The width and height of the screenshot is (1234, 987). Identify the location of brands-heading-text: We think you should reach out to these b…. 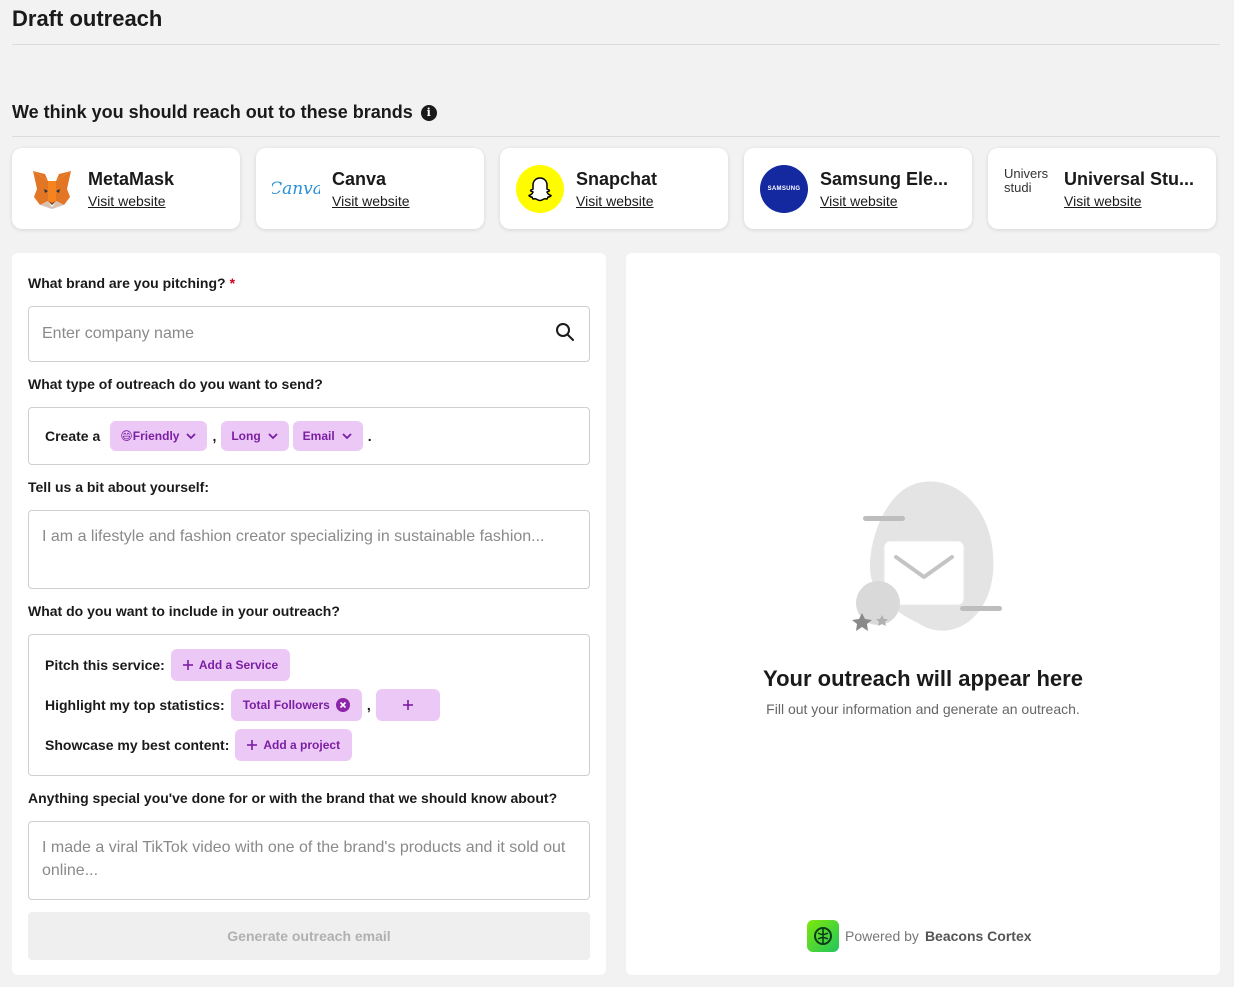
(212, 112).